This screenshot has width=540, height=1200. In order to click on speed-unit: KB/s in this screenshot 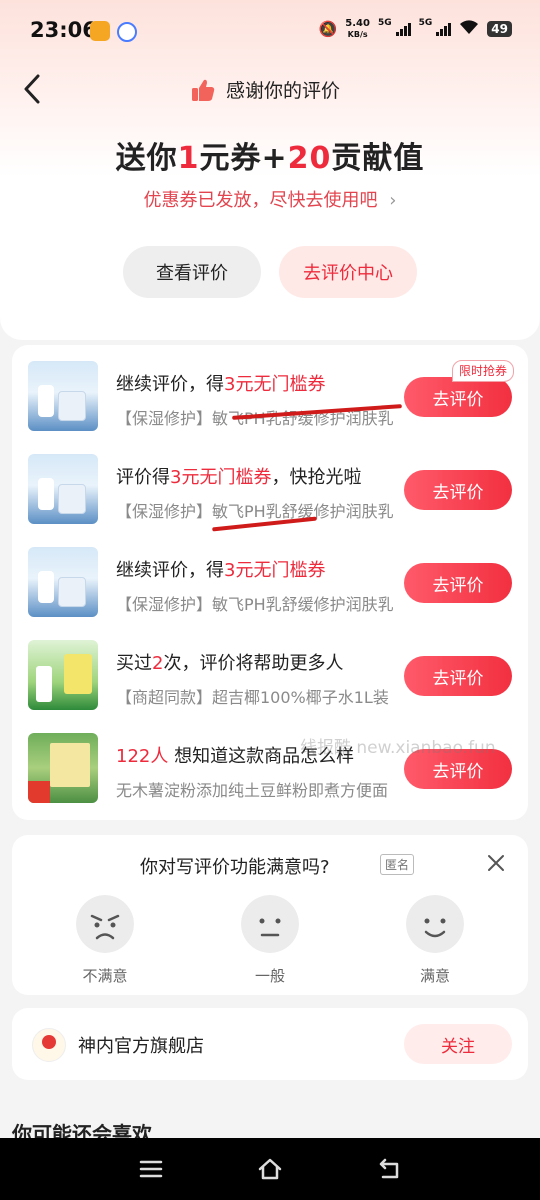, I will do `click(357, 34)`.